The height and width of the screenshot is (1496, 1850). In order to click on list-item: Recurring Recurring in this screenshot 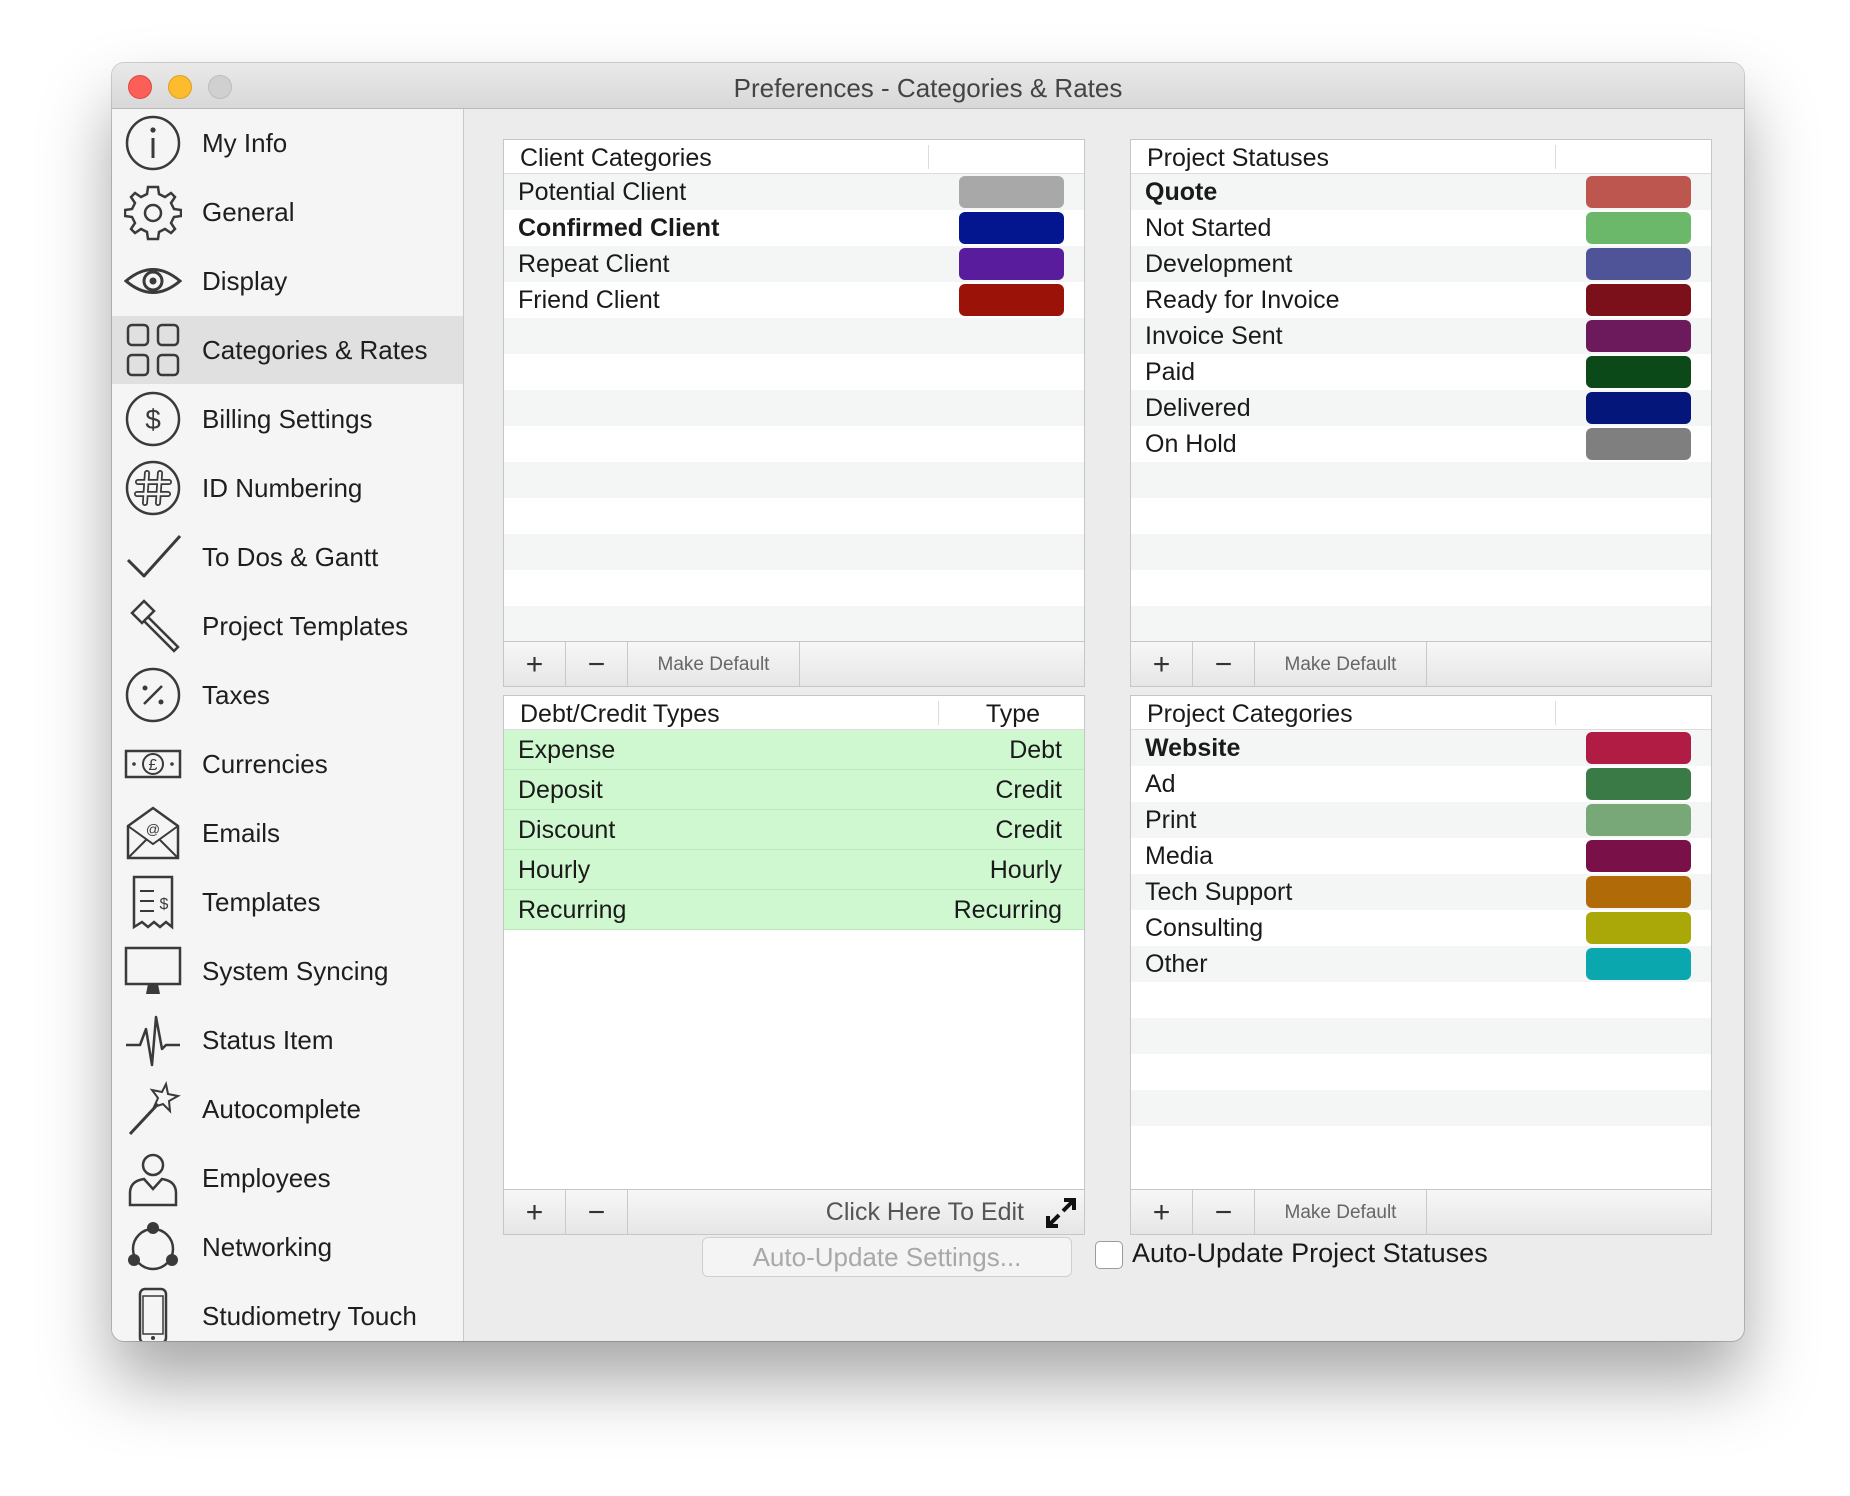, I will do `click(794, 910)`.